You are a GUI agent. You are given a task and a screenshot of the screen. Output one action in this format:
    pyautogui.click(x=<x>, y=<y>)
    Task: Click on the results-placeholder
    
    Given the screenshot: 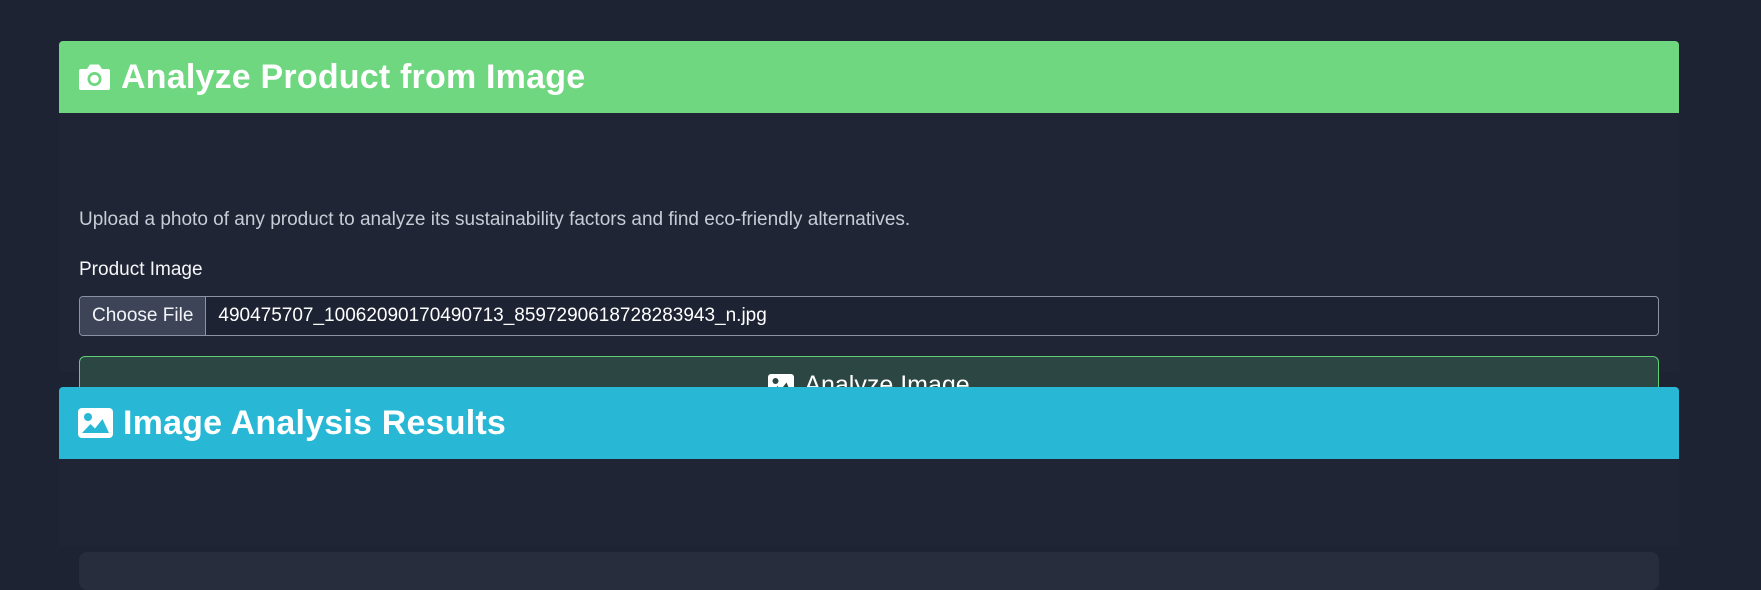 What is the action you would take?
    pyautogui.click(x=869, y=571)
    